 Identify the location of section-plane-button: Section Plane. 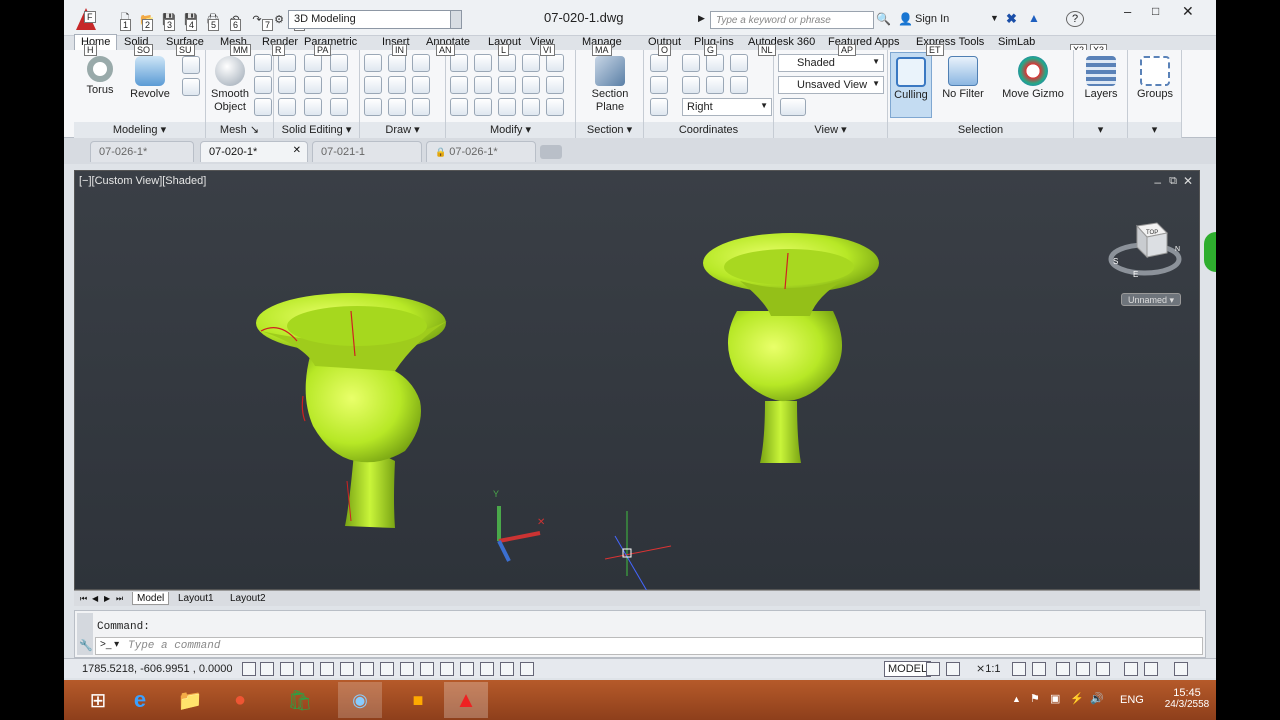
(610, 85).